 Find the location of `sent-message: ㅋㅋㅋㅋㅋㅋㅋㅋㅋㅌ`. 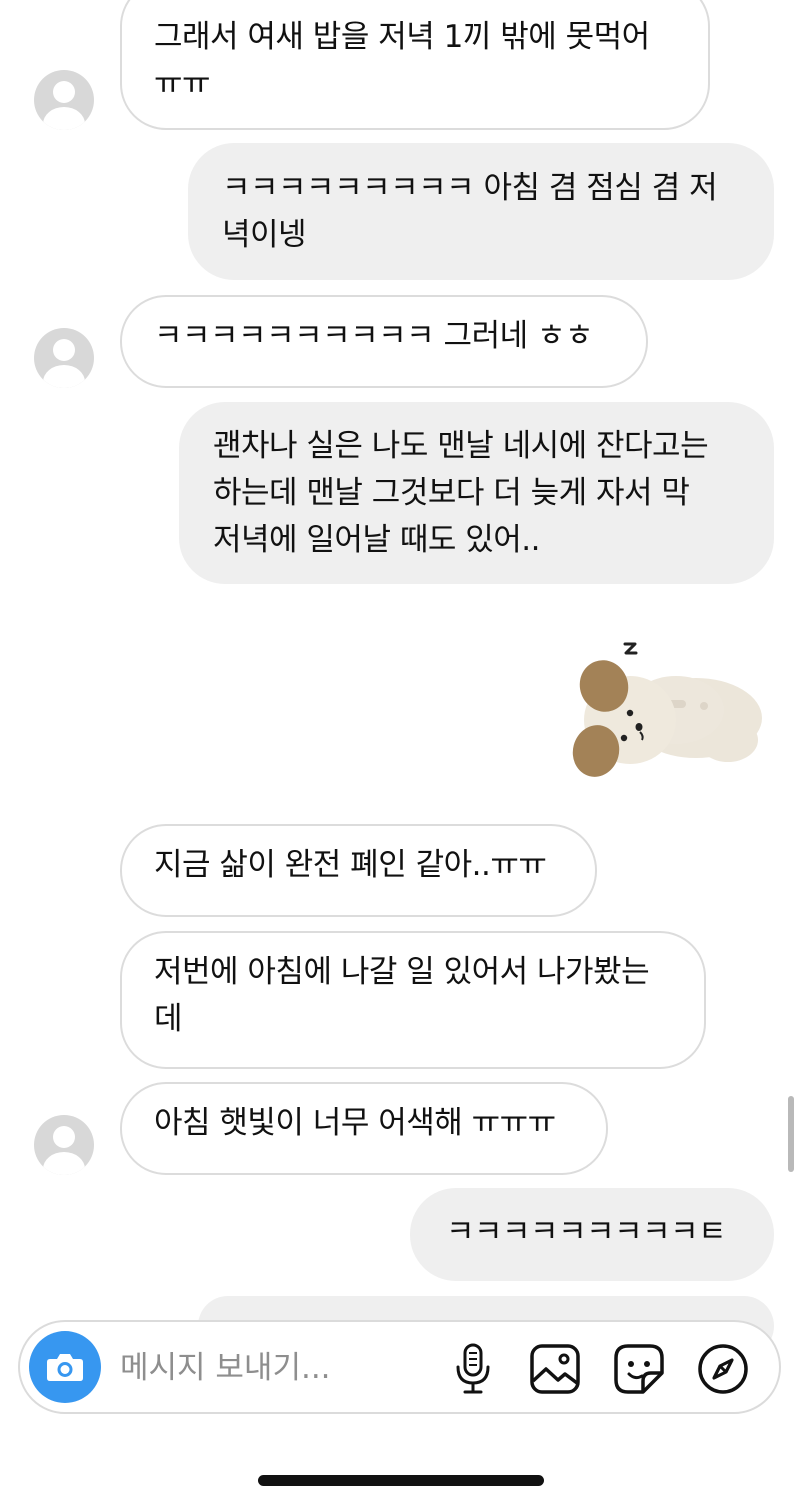

sent-message: ㅋㅋㅋㅋㅋㅋㅋㅋㅋㅌ is located at coordinates (592, 1234).